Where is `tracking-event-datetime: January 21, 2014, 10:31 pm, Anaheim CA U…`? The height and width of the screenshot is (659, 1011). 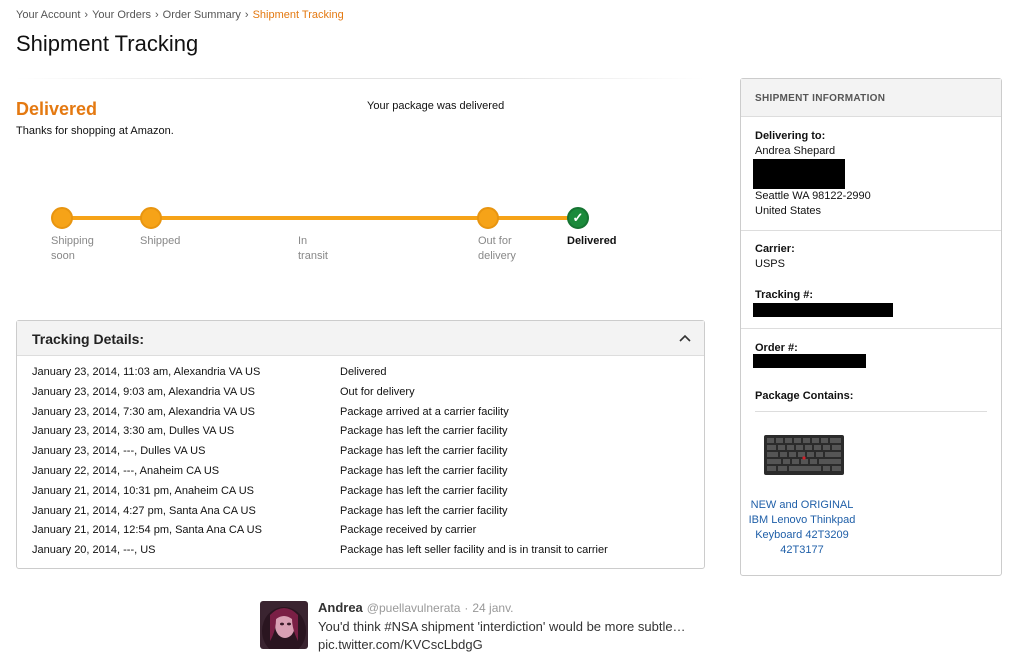 tracking-event-datetime: January 21, 2014, 10:31 pm, Anaheim CA U… is located at coordinates (143, 490).